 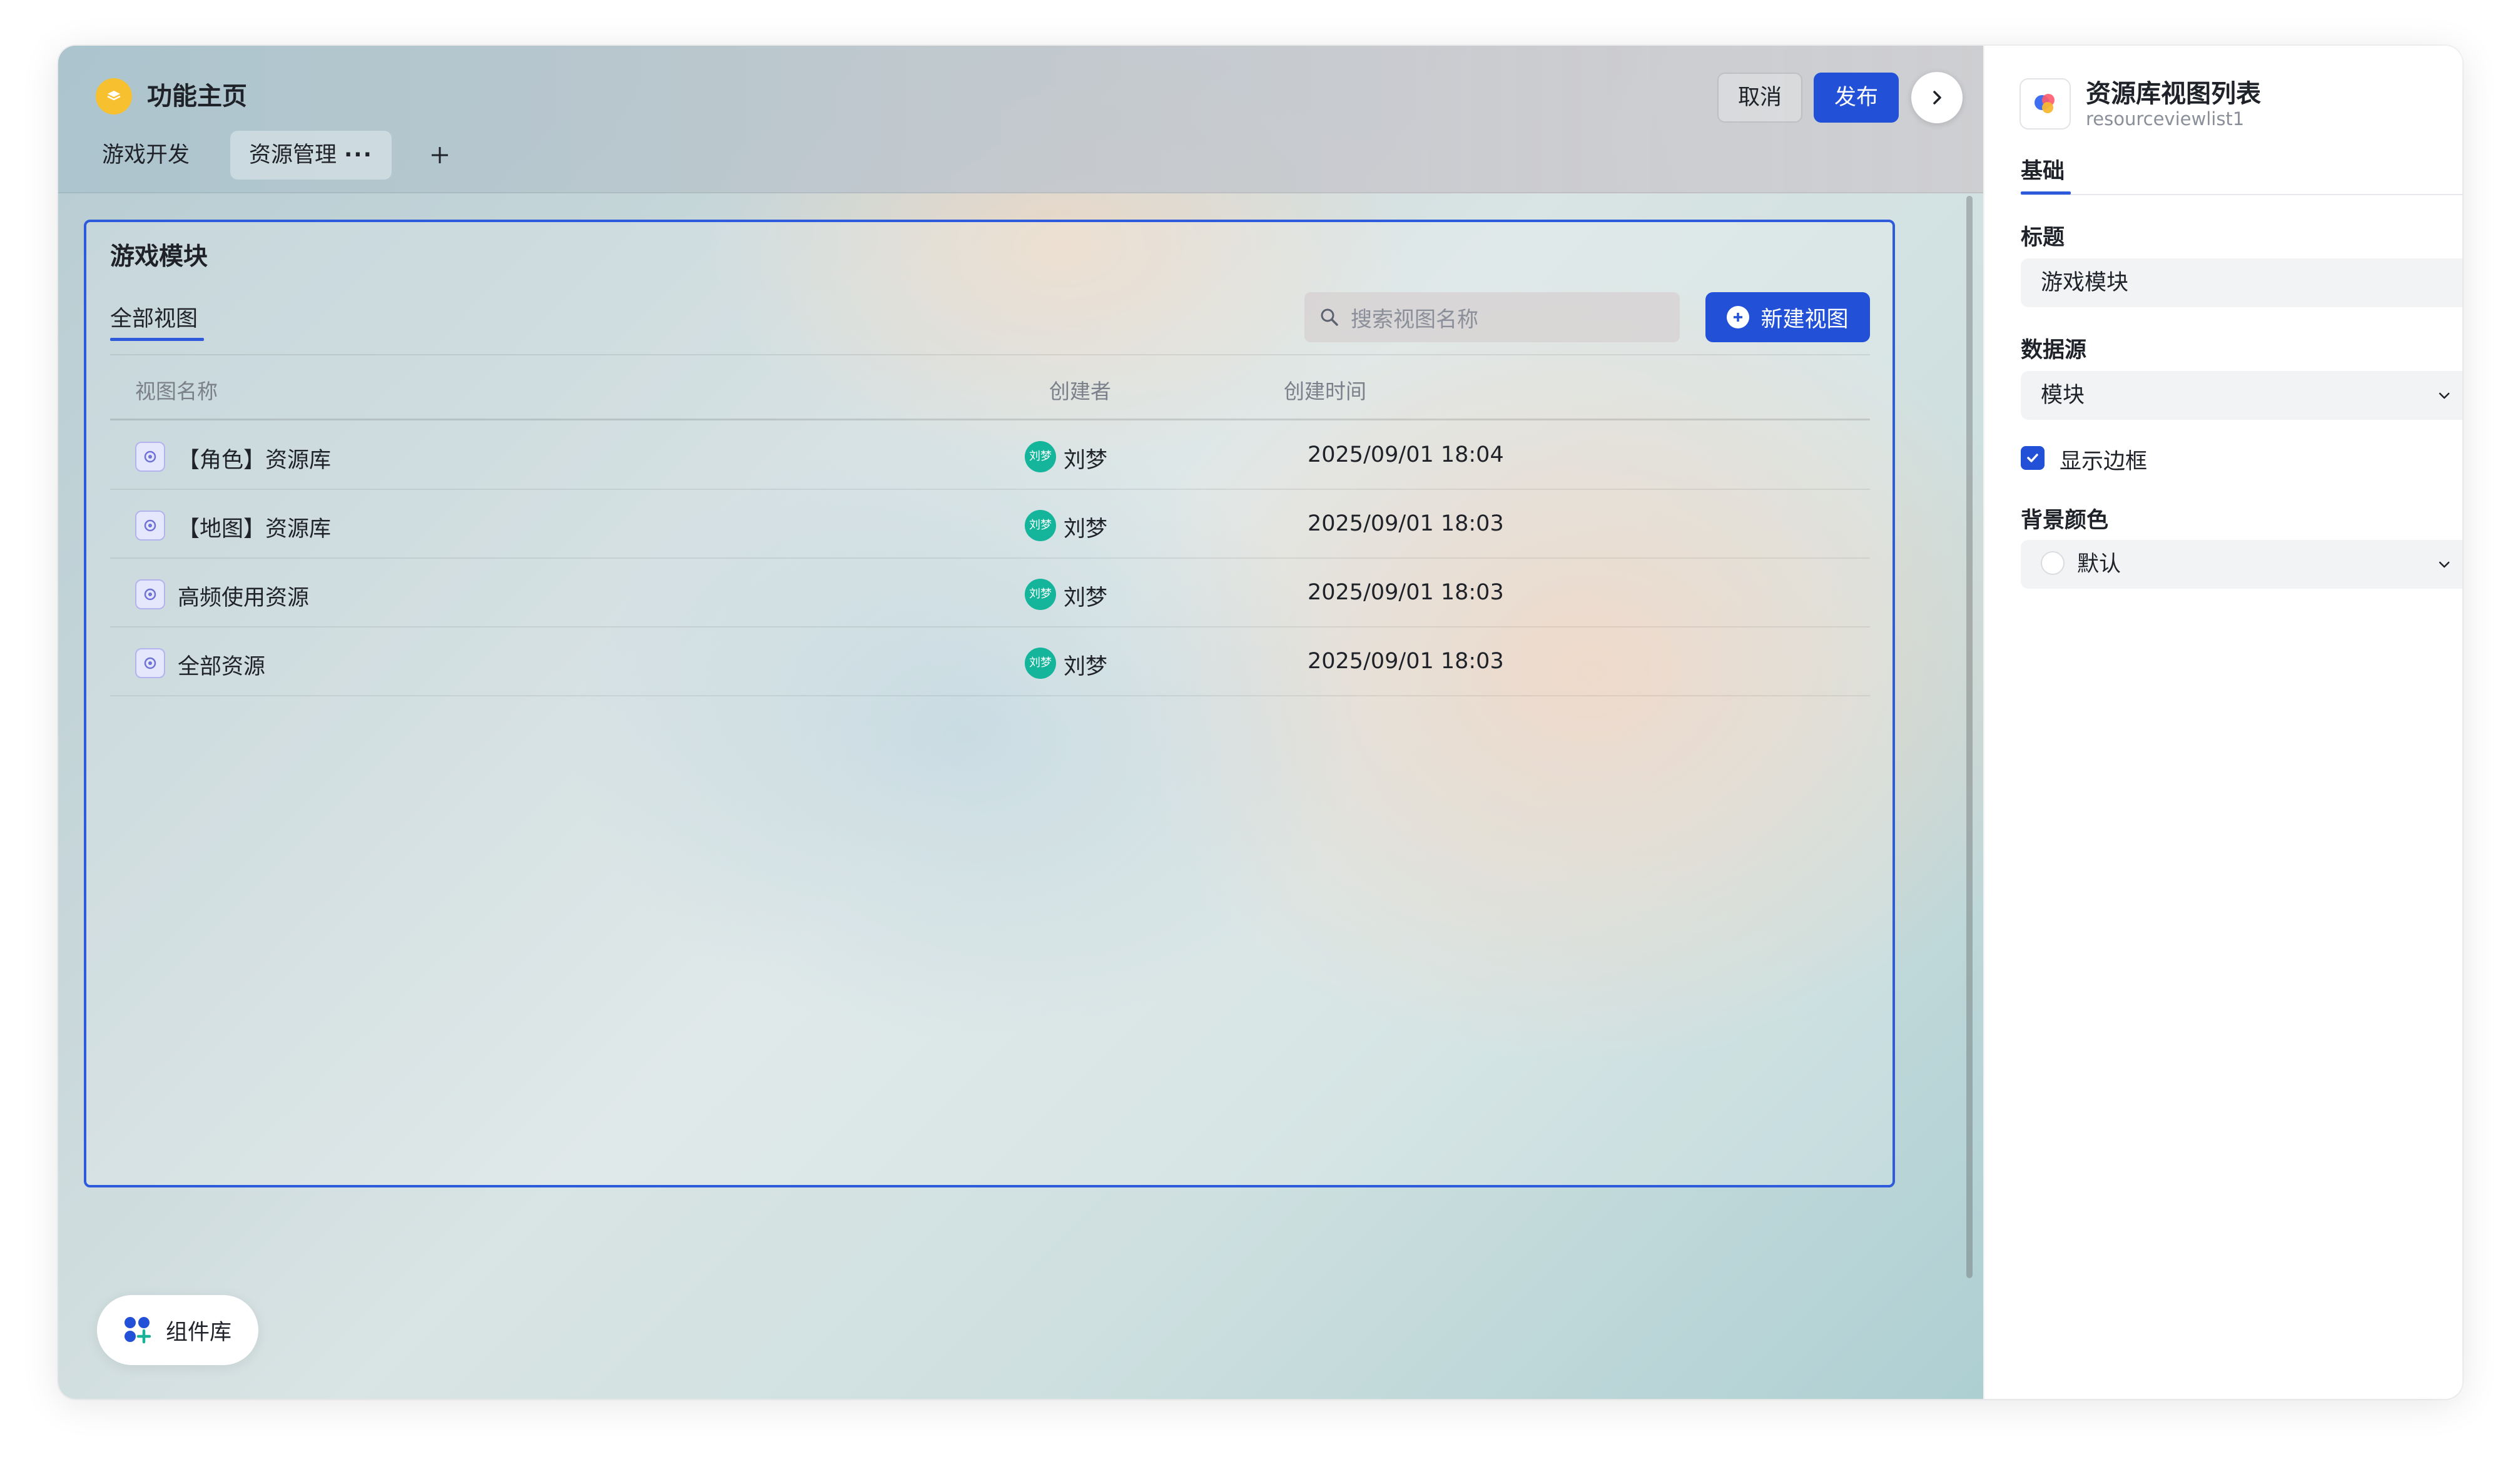 I want to click on table-row: 高频使用资源 刘梦 刘梦 2025/09/01 18:03, so click(x=990, y=593).